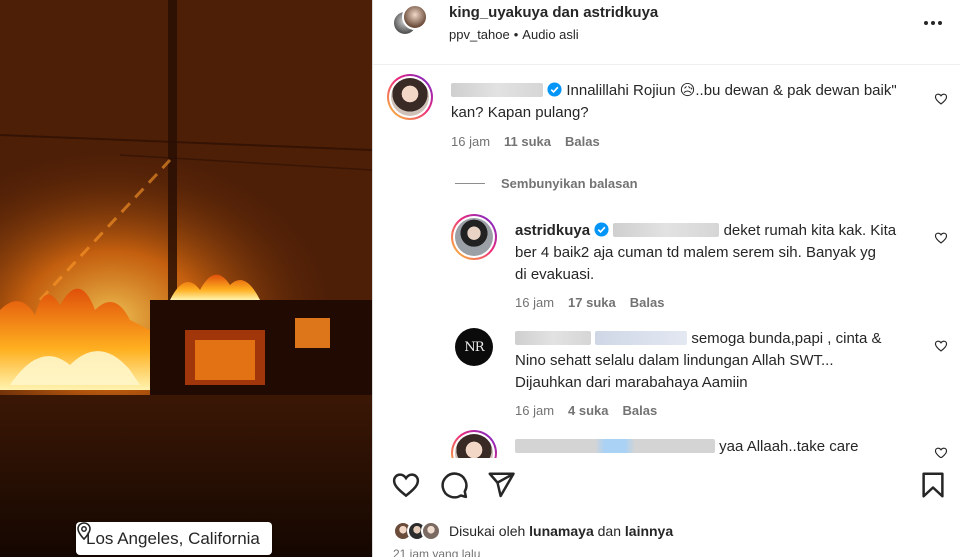 This screenshot has width=960, height=557. I want to click on comment-likes: 11 suka, so click(527, 141).